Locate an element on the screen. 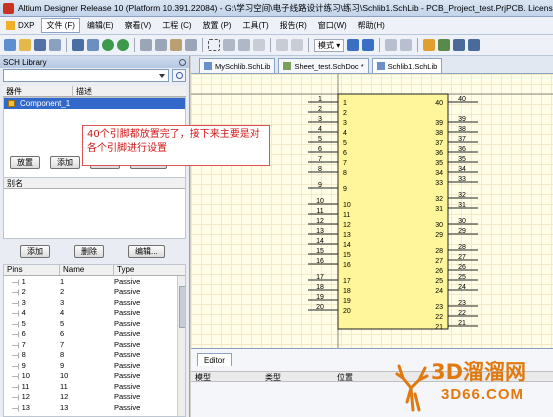  table-row: 77 Passive is located at coordinates (94, 344).